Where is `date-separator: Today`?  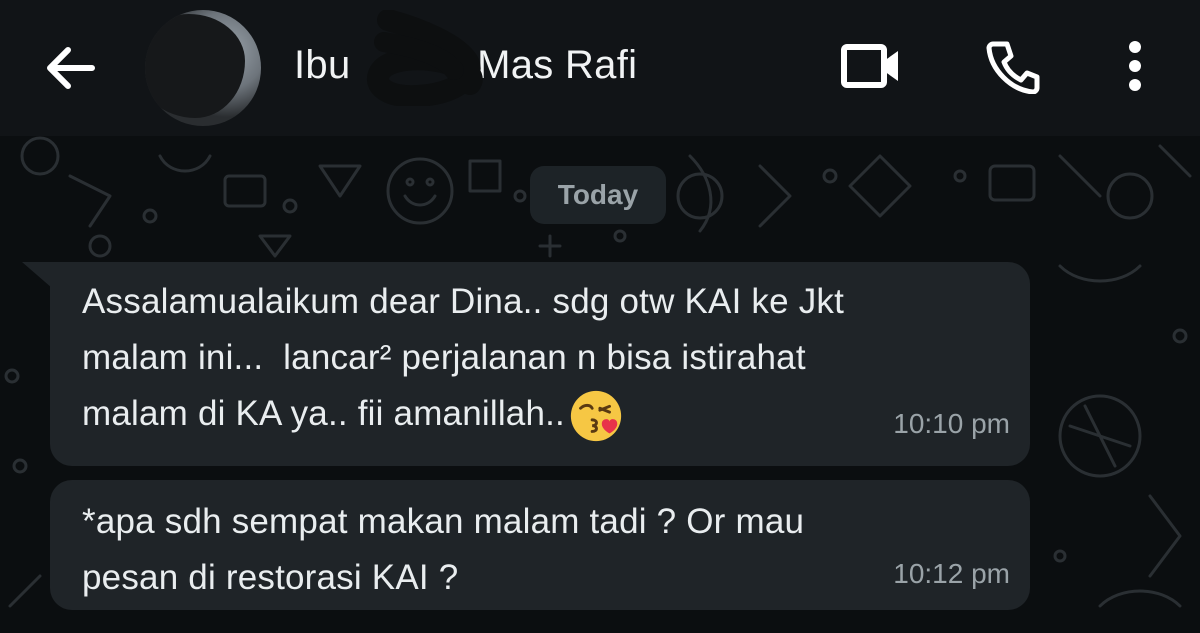
date-separator: Today is located at coordinates (598, 195).